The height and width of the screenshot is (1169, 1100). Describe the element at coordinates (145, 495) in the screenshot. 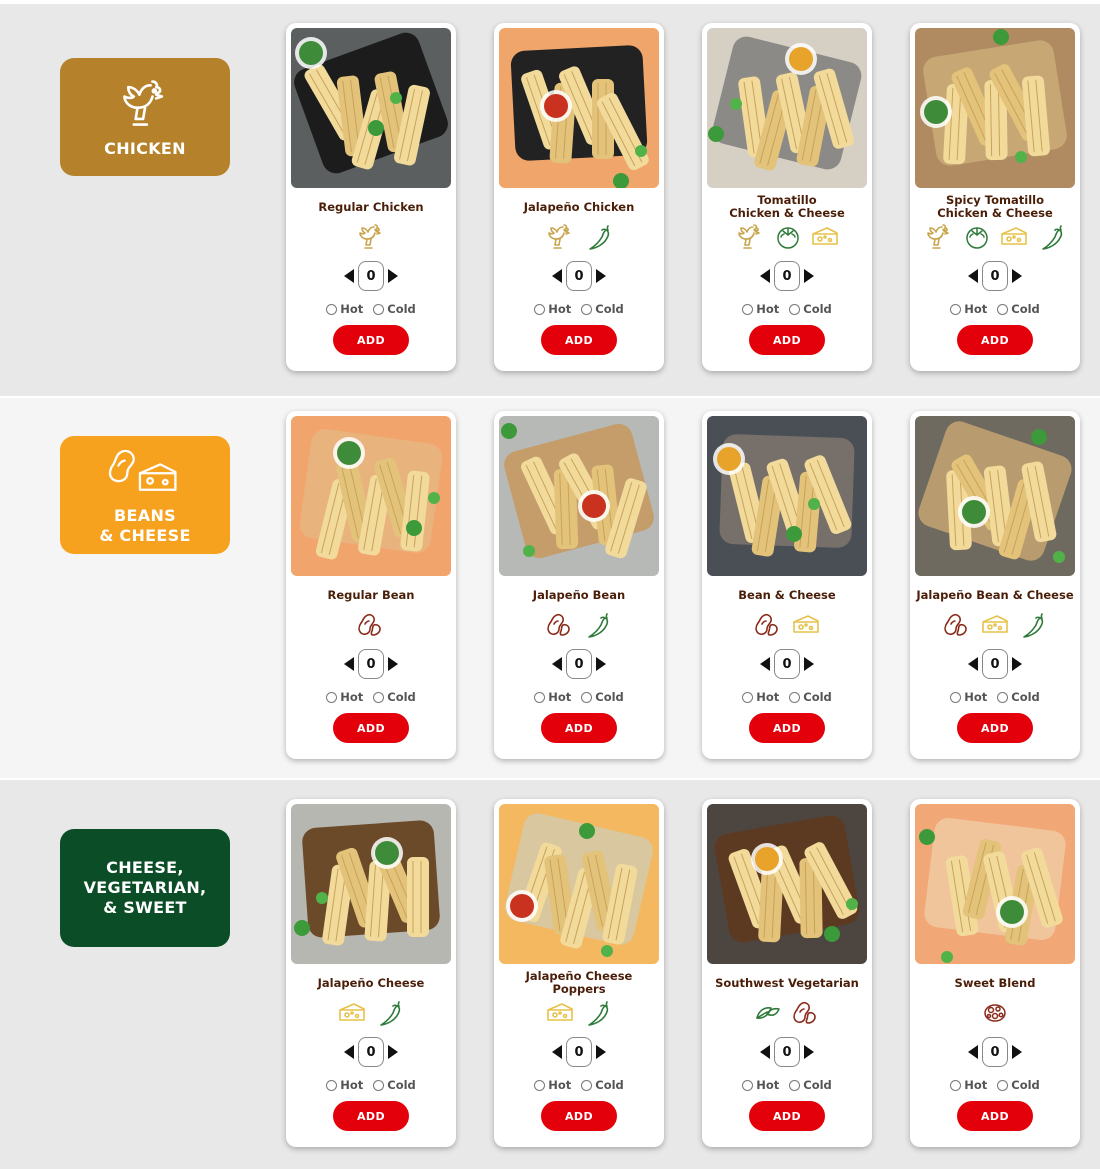

I see `category-badge: BEANS & CHEESE` at that location.